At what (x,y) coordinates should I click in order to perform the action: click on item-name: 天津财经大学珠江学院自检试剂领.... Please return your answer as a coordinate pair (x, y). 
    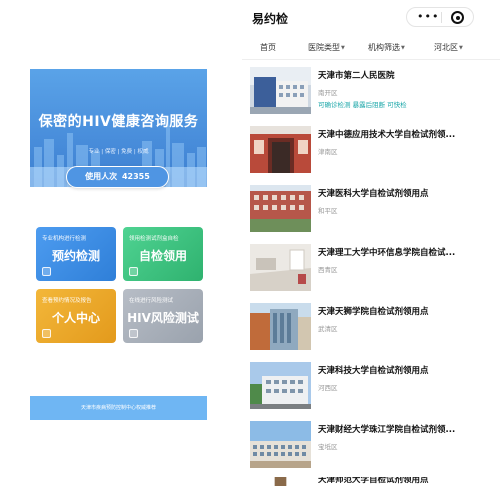
    Looking at the image, I should click on (387, 430).